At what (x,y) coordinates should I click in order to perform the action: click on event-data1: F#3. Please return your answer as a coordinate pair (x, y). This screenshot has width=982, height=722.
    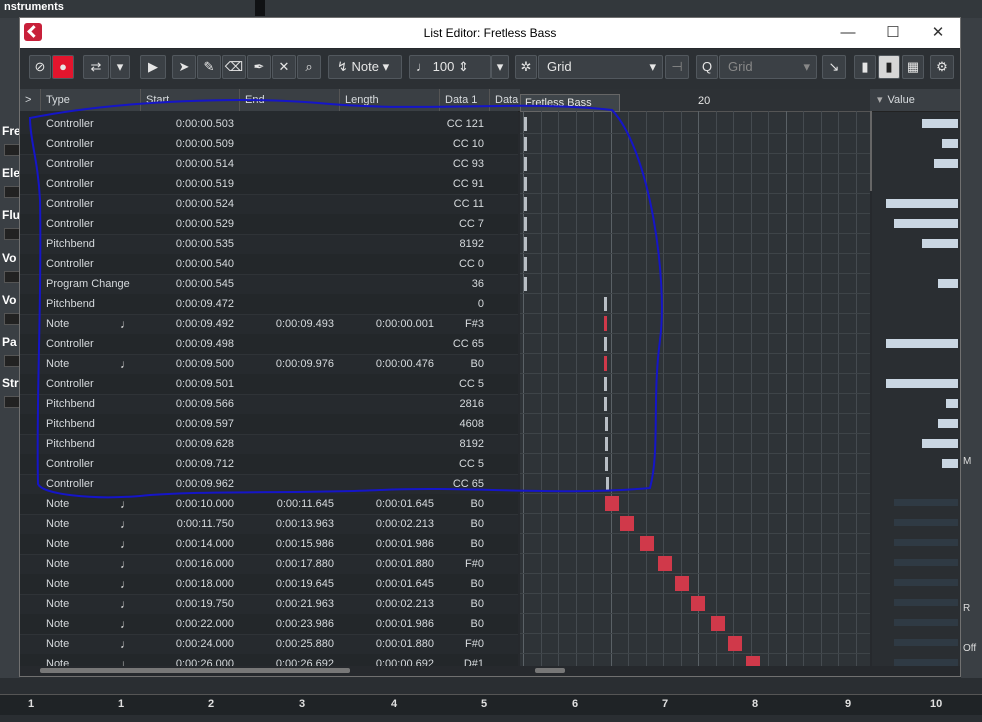
    Looking at the image, I should click on (461, 324).